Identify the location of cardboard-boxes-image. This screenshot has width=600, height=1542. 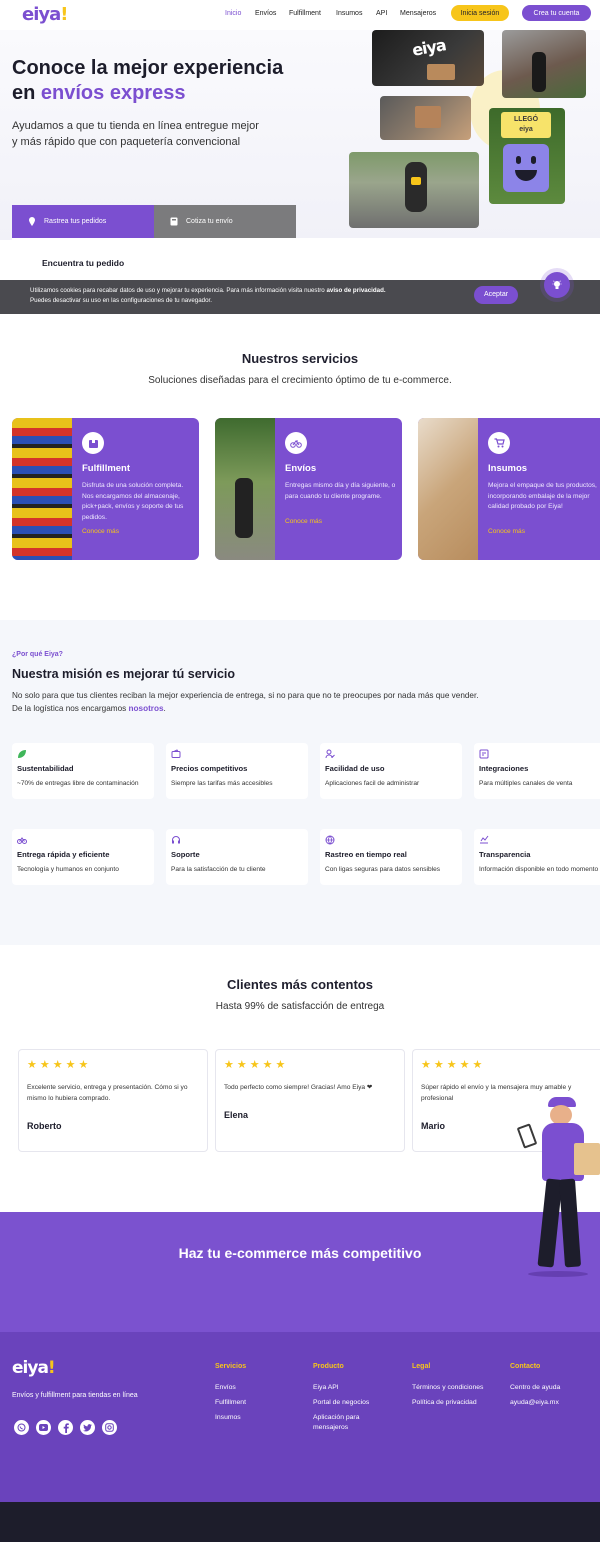
(448, 489).